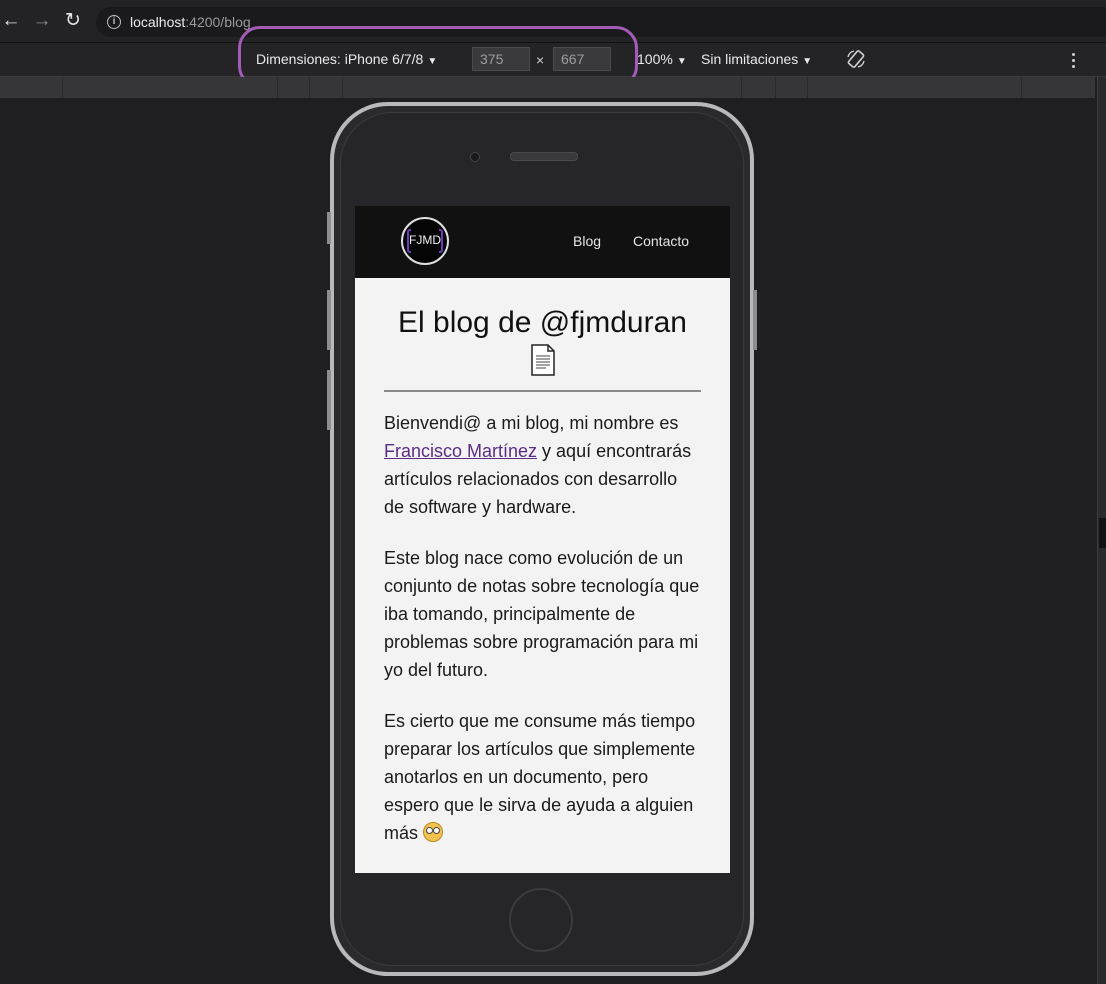  I want to click on media-query-ruler, so click(547, 87).